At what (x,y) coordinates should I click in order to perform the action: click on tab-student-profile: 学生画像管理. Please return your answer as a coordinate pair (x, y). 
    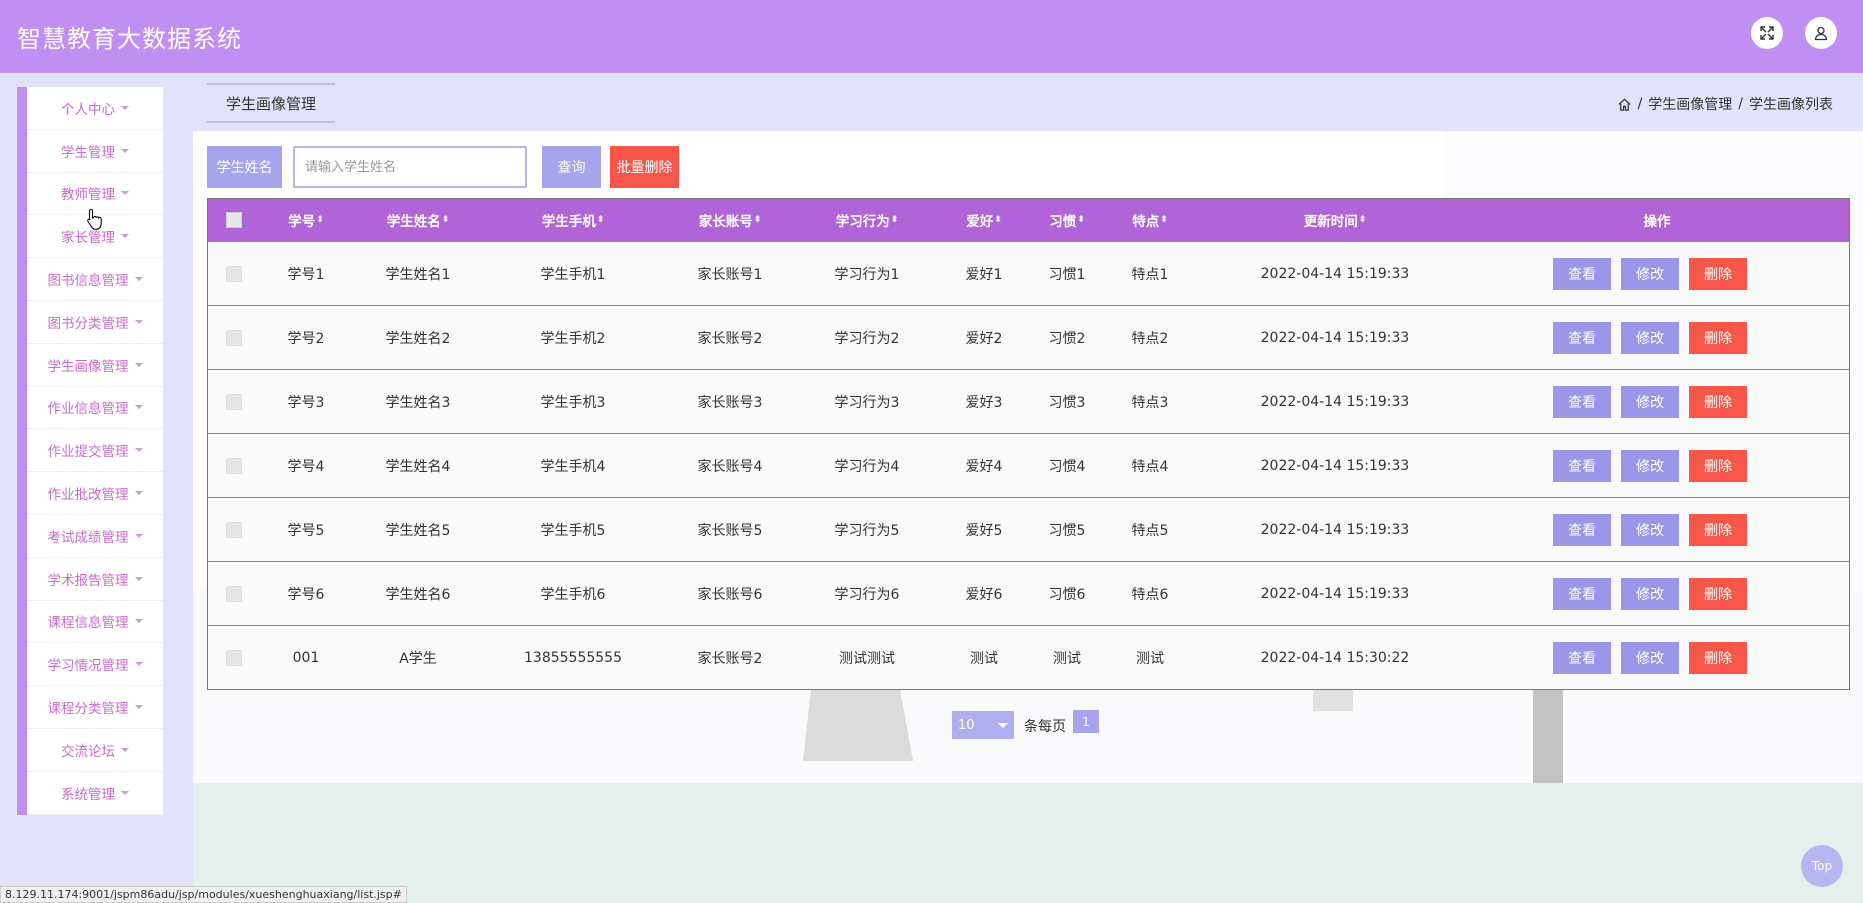
    Looking at the image, I should click on (271, 103).